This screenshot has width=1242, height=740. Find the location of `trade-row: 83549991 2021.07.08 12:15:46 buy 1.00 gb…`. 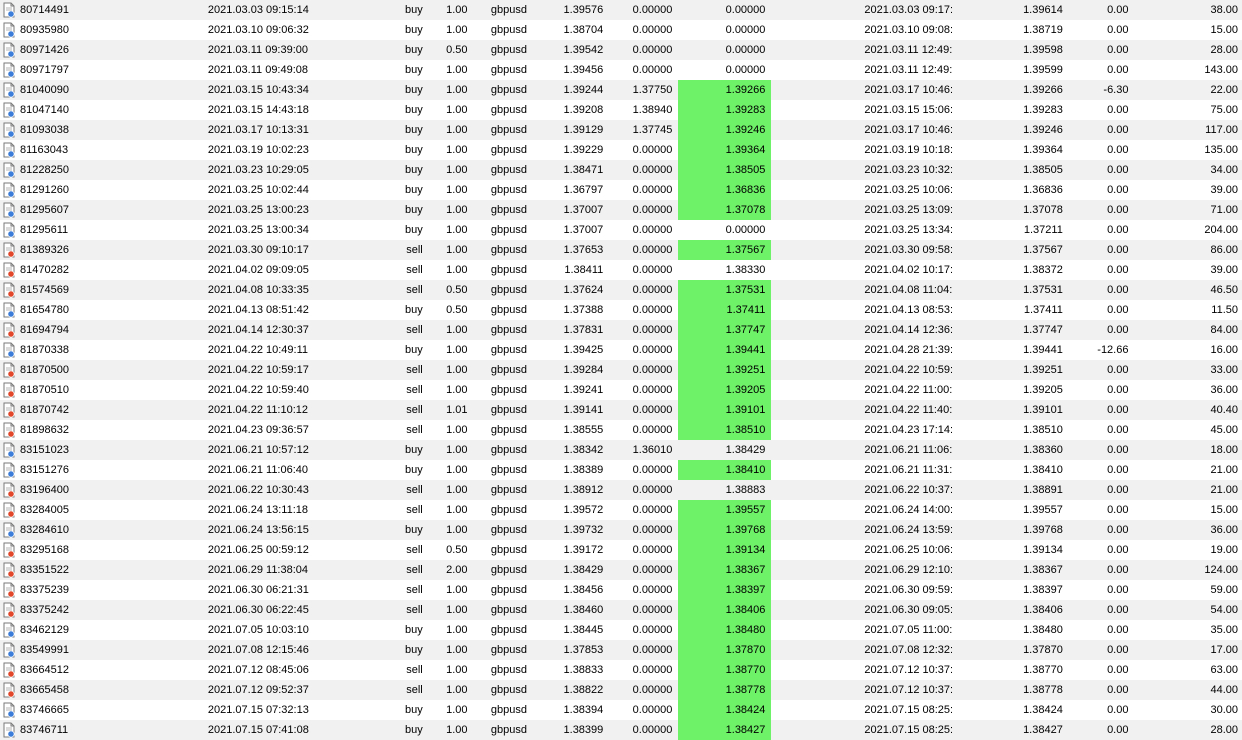

trade-row: 83549991 2021.07.08 12:15:46 buy 1.00 gb… is located at coordinates (621, 650).